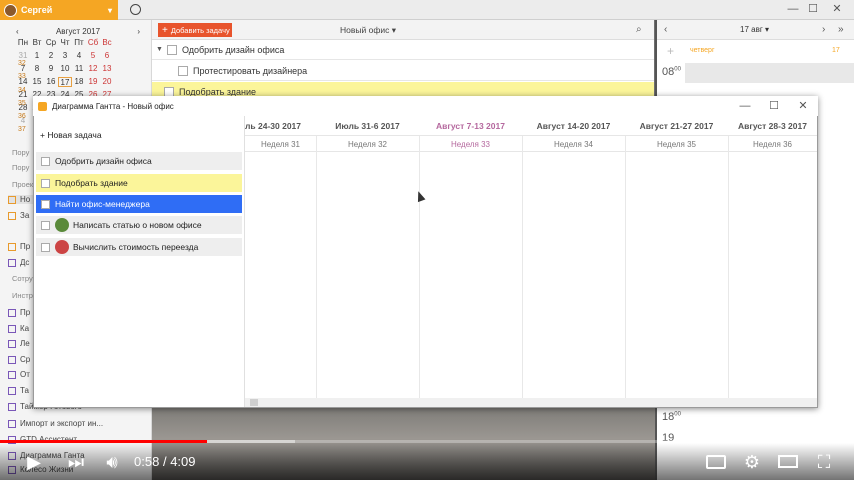  Describe the element at coordinates (93, 69) in the screenshot. I see `calendar-day: 12` at that location.